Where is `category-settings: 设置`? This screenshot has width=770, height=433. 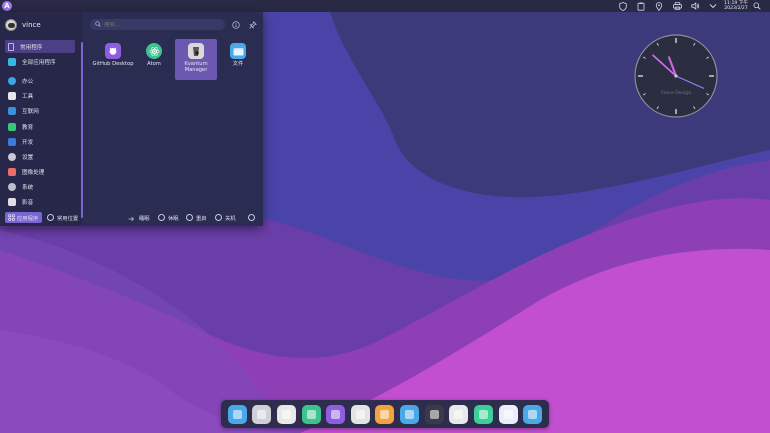
category-settings: 设置 is located at coordinates (40, 156).